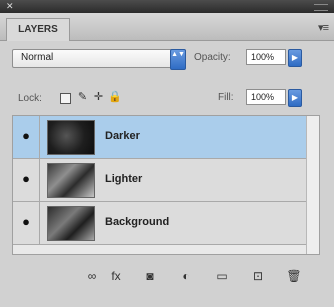 This screenshot has width=334, height=307. Describe the element at coordinates (166, 180) in the screenshot. I see `layer-row-lighter: ● Lighter` at that location.